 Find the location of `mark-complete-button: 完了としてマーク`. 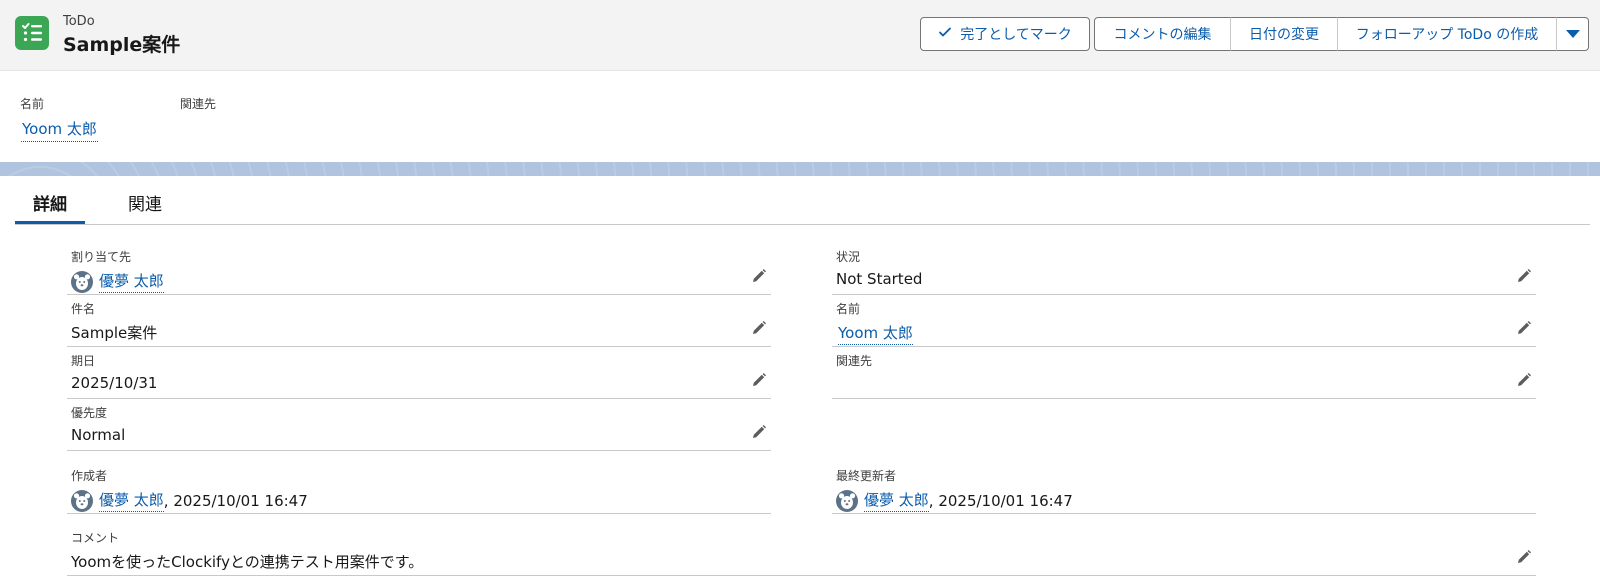

mark-complete-button: 完了としてマーク is located at coordinates (1005, 34).